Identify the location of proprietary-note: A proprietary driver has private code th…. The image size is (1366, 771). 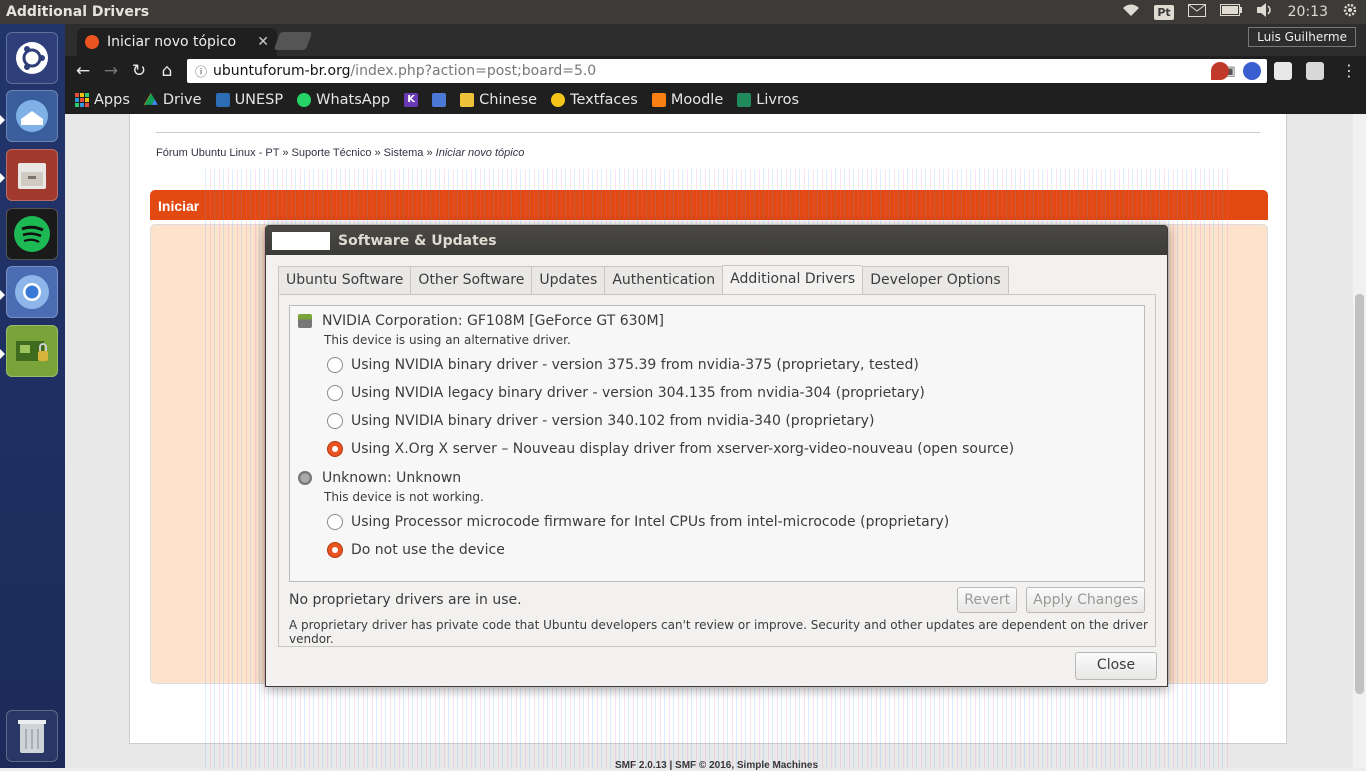
(718, 632).